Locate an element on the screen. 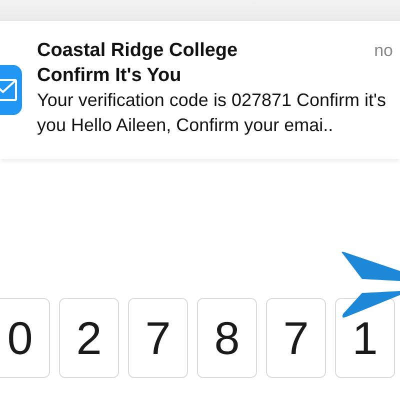 This screenshot has width=400, height=400. email-preview: Your verification code is 027871 Confirm it's you Hello Aileen, Confirm your emai.. is located at coordinates (212, 113).